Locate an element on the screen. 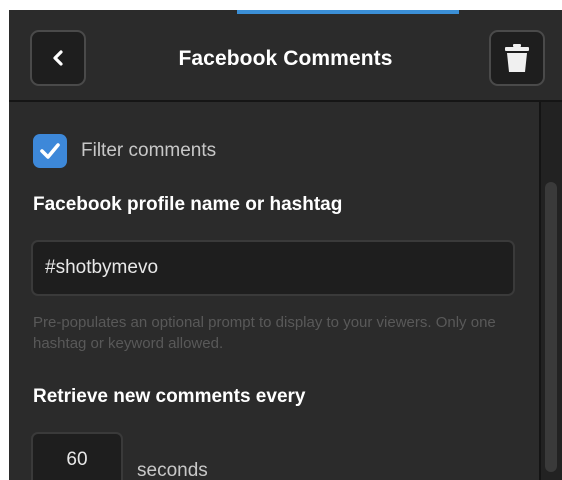  filter-comments-row: Filter comments is located at coordinates (124, 151).